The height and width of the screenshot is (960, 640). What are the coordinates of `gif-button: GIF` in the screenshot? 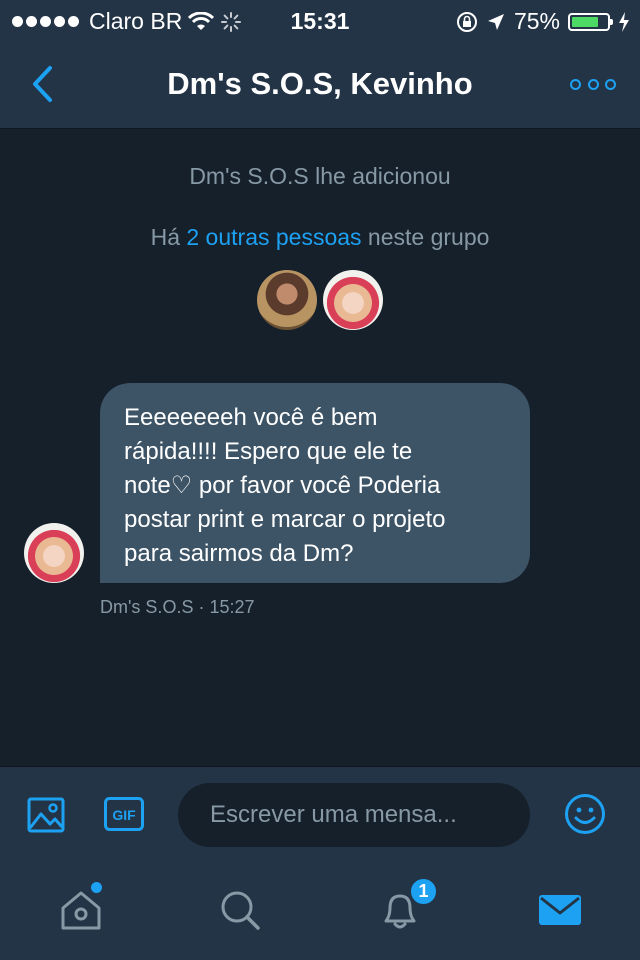 It's located at (124, 814).